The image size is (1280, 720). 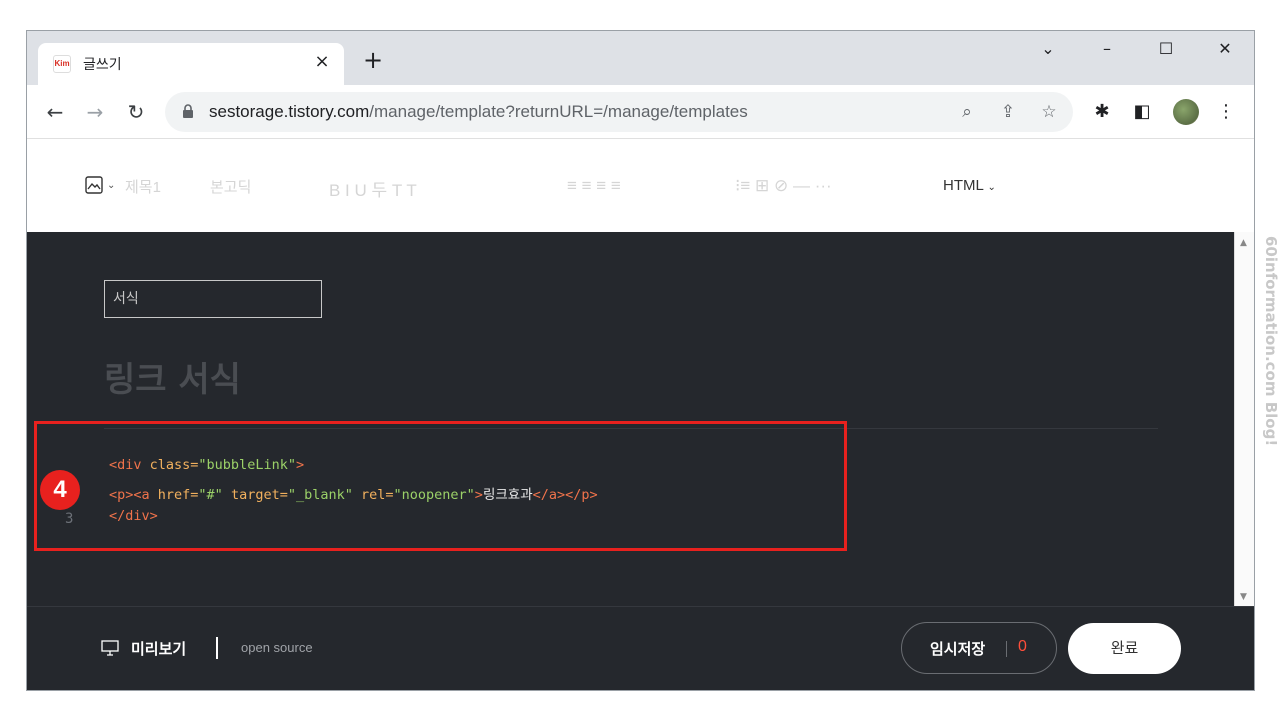 I want to click on image-dropdown-chevron-icon: ⌄, so click(x=111, y=185).